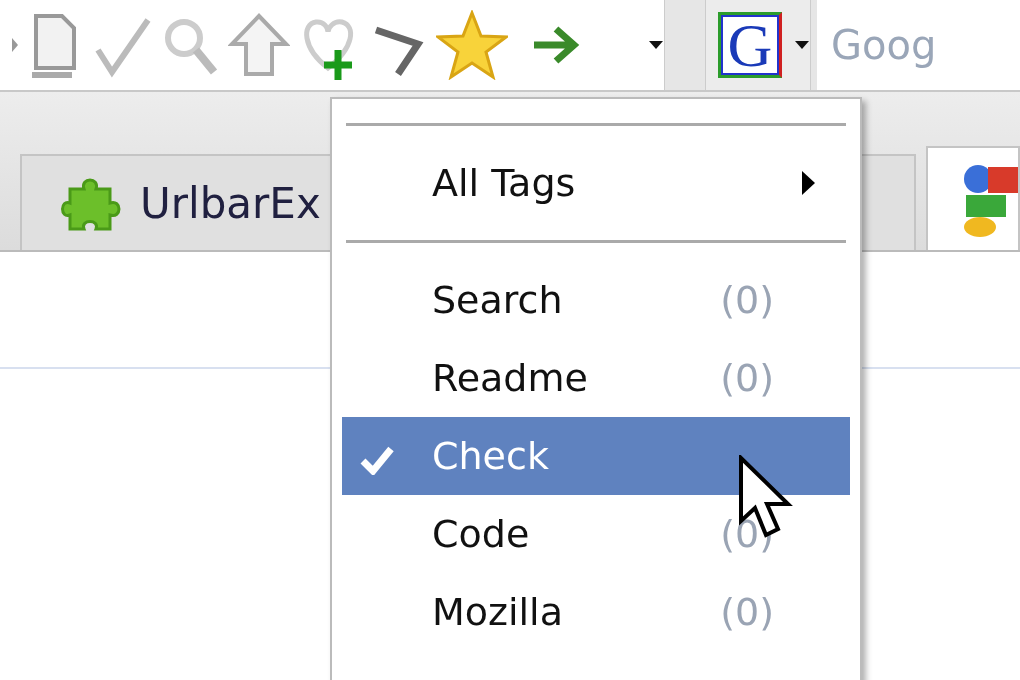  Describe the element at coordinates (596, 183) in the screenshot. I see `menu-item: All Tags` at that location.